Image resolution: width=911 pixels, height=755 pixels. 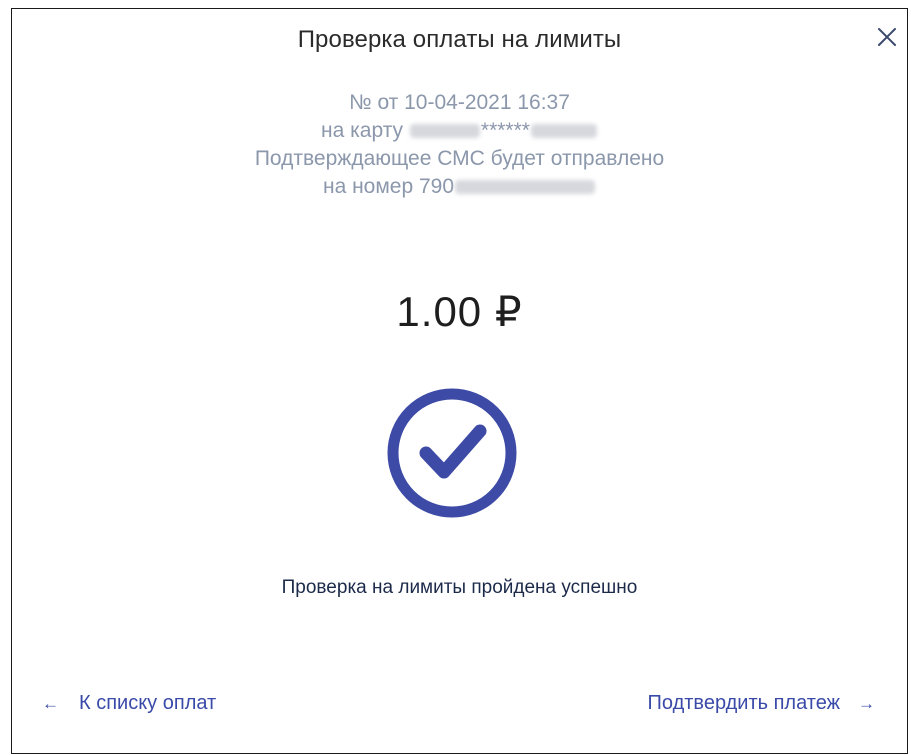 What do you see at coordinates (866, 703) in the screenshot?
I see `arrow-right-icon: →` at bounding box center [866, 703].